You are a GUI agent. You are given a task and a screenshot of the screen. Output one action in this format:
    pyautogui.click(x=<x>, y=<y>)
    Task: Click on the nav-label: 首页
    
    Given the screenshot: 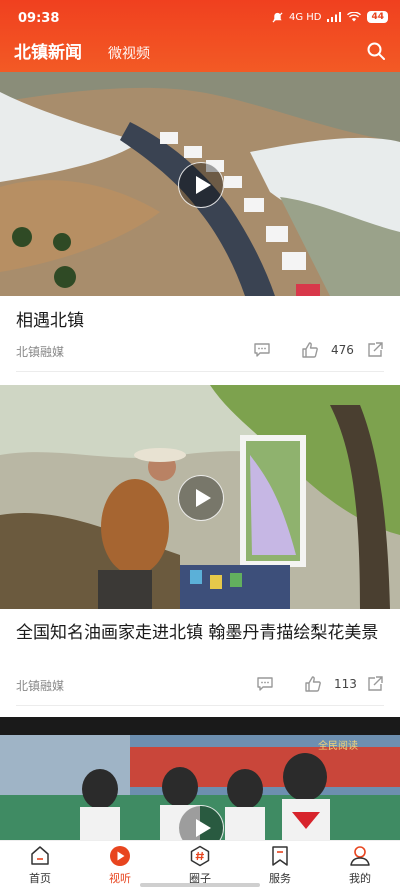 What is the action you would take?
    pyautogui.click(x=40, y=878)
    